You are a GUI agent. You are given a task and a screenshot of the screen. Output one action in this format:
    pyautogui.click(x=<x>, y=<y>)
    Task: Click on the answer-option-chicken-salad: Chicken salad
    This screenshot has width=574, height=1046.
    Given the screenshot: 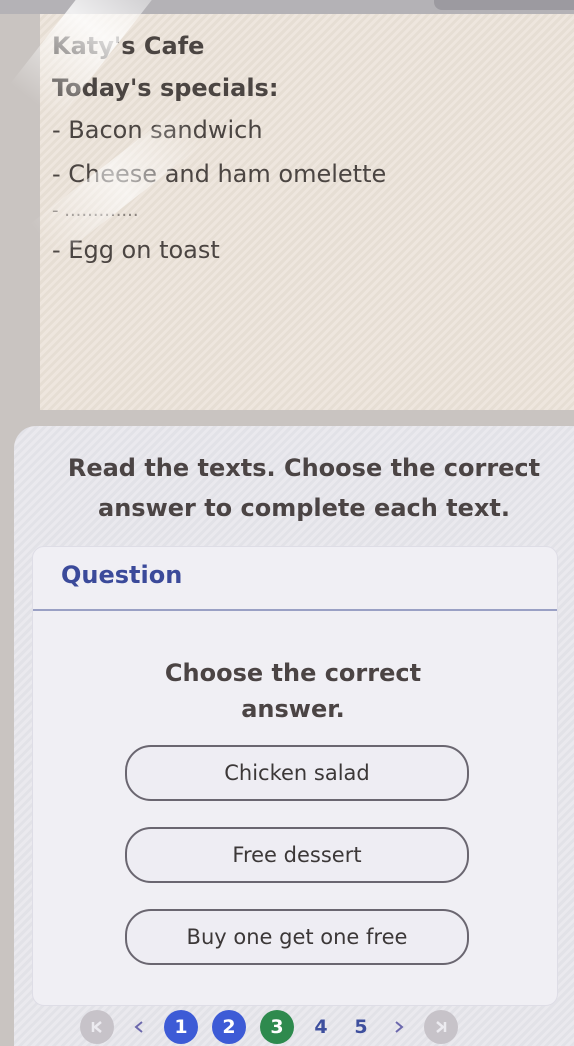 What is the action you would take?
    pyautogui.click(x=297, y=773)
    